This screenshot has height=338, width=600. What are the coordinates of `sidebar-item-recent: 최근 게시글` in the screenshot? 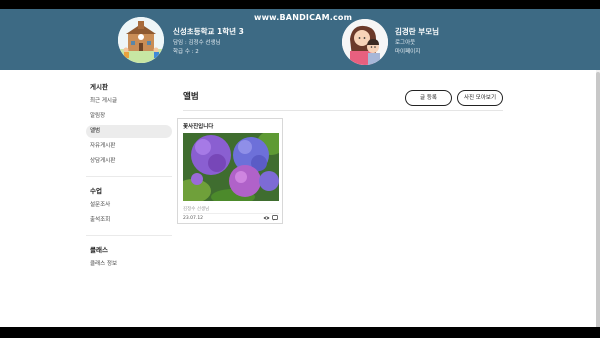 It's located at (129, 101).